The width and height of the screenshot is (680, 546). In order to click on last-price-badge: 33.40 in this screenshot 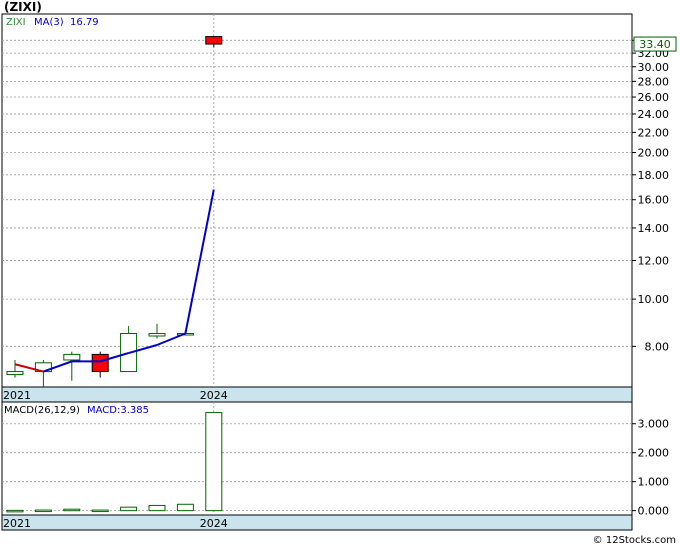, I will do `click(655, 44)`.